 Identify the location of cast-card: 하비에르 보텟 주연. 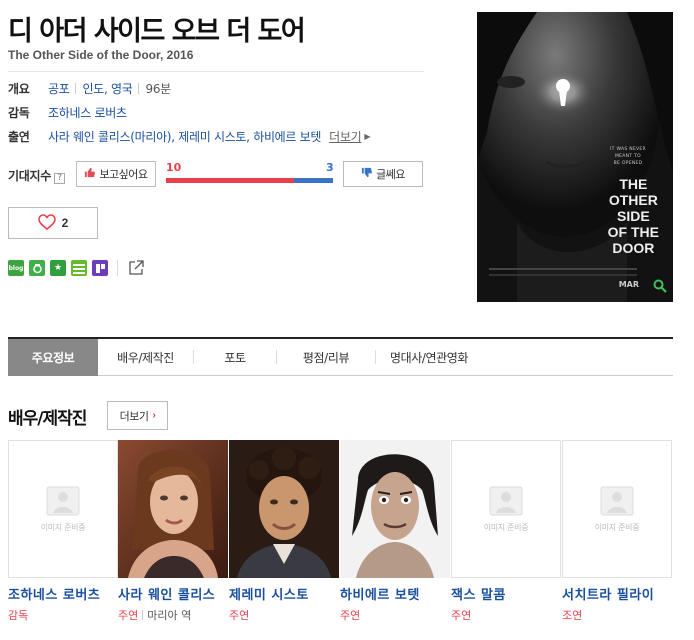
(395, 531).